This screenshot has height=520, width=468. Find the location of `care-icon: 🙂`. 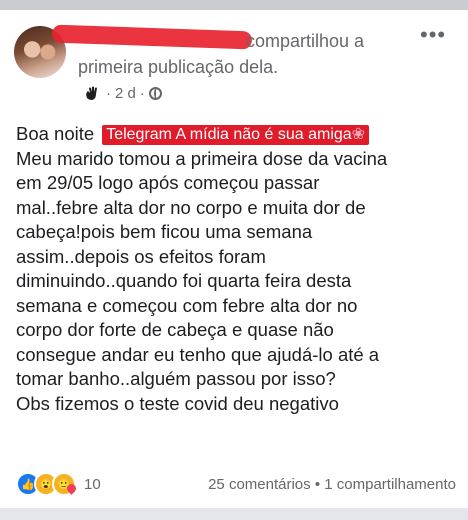

care-icon: 🙂 is located at coordinates (64, 484).